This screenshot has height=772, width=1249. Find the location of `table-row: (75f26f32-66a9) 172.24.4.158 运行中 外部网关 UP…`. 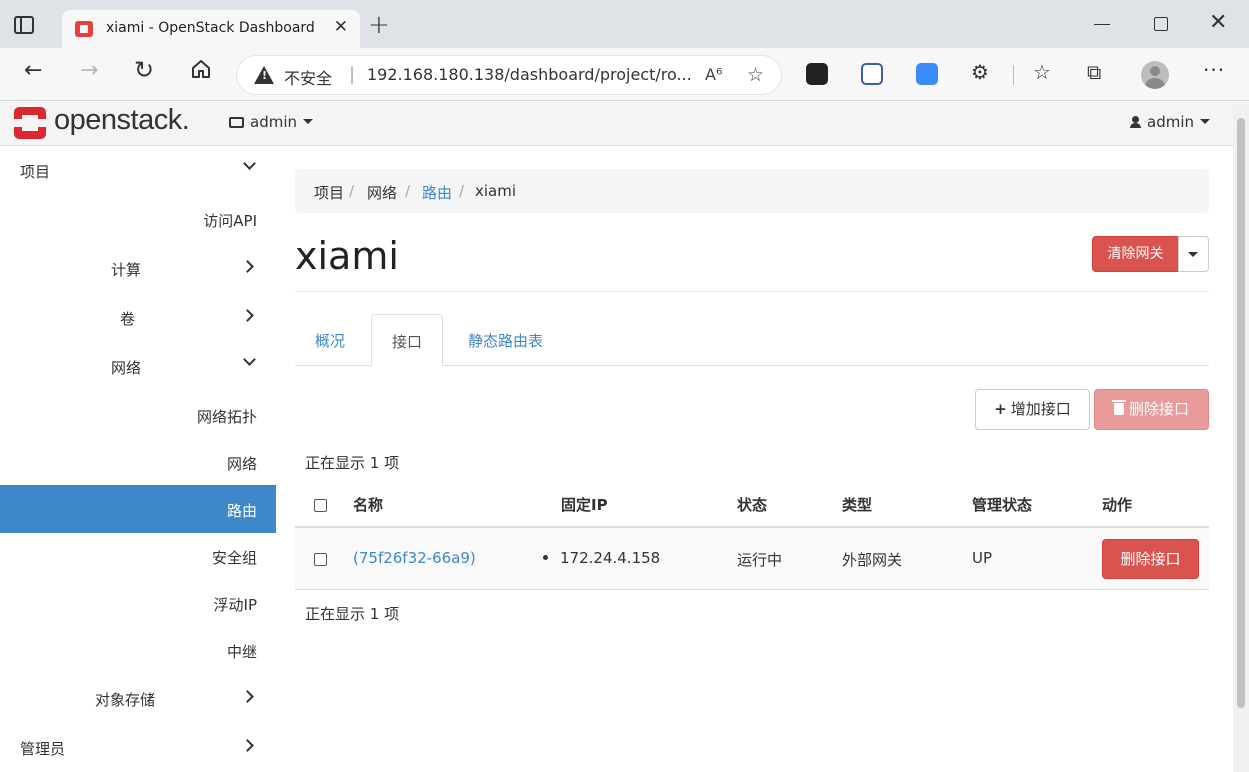

table-row: (75f26f32-66a9) 172.24.4.158 运行中 外部网关 UP… is located at coordinates (752, 559).